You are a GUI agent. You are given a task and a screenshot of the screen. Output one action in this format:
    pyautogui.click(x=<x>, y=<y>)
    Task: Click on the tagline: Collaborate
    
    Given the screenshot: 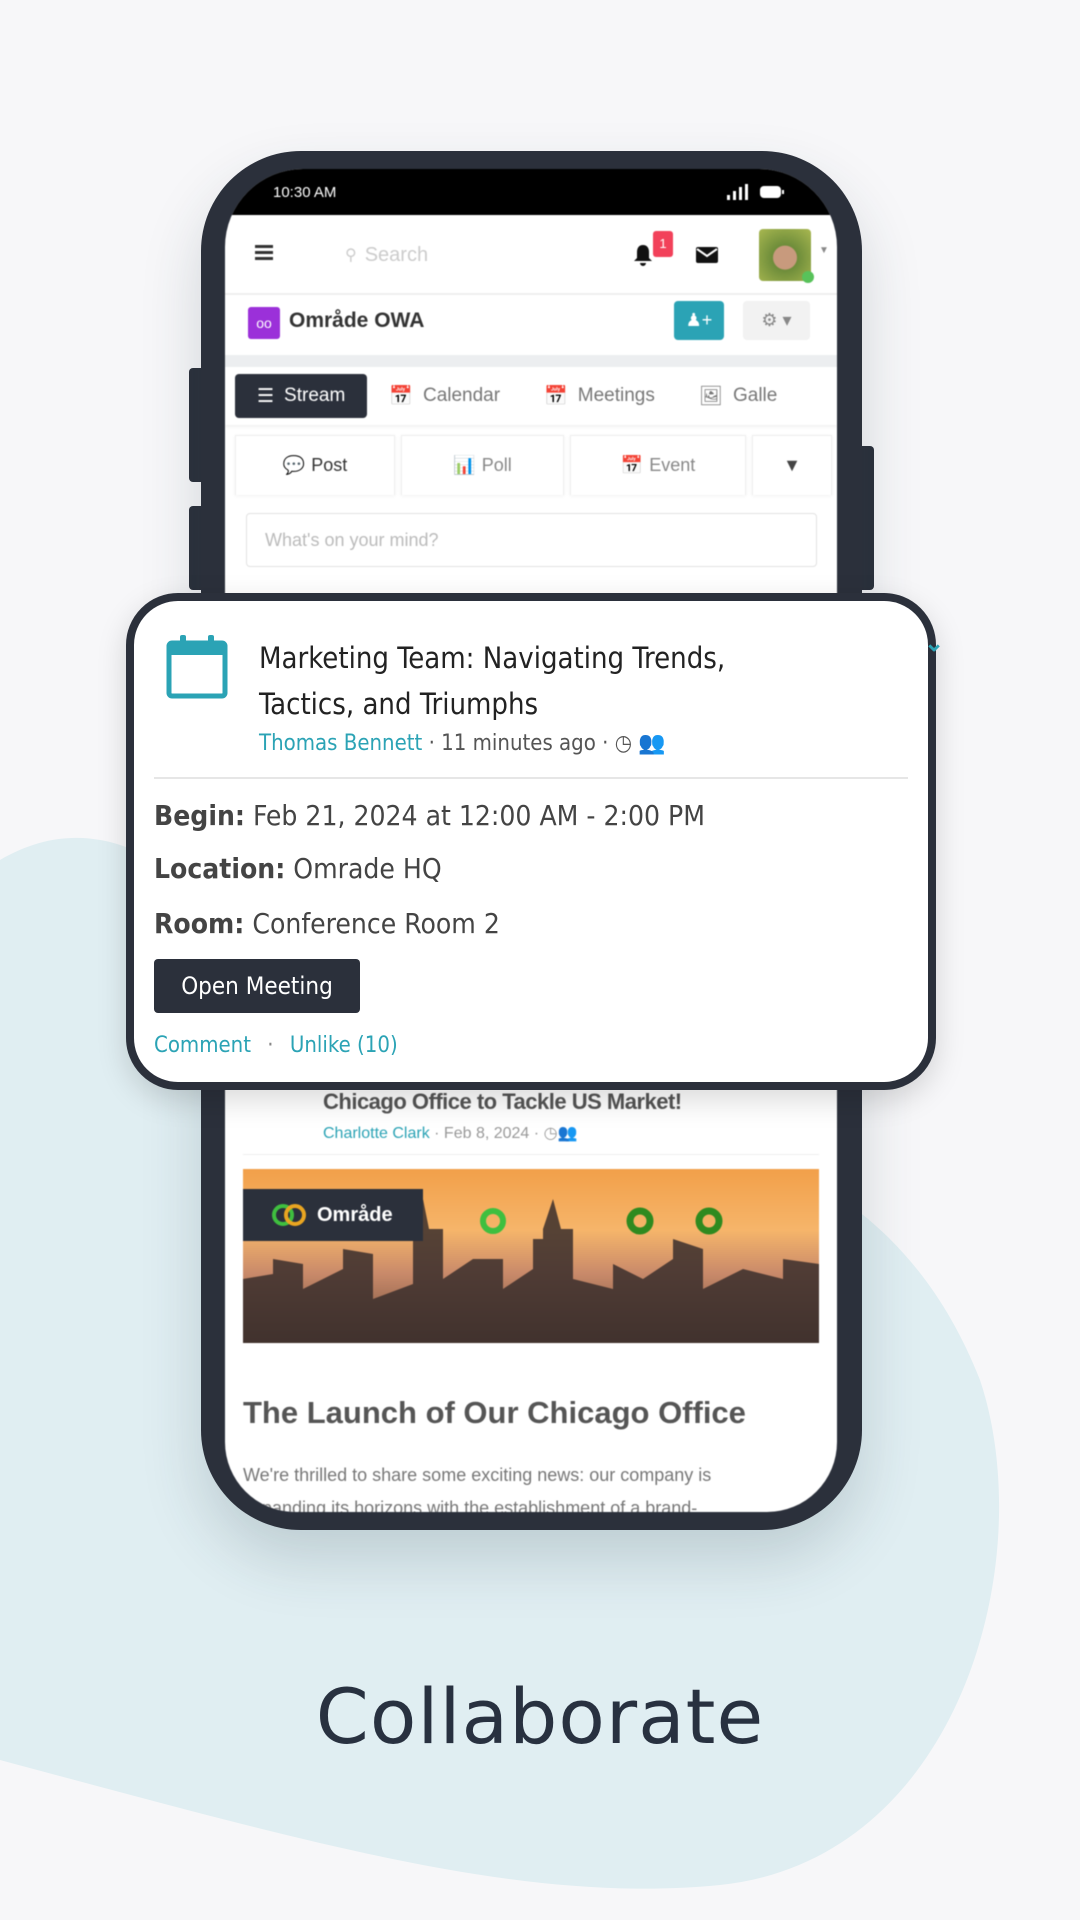 What is the action you would take?
    pyautogui.click(x=540, y=1716)
    